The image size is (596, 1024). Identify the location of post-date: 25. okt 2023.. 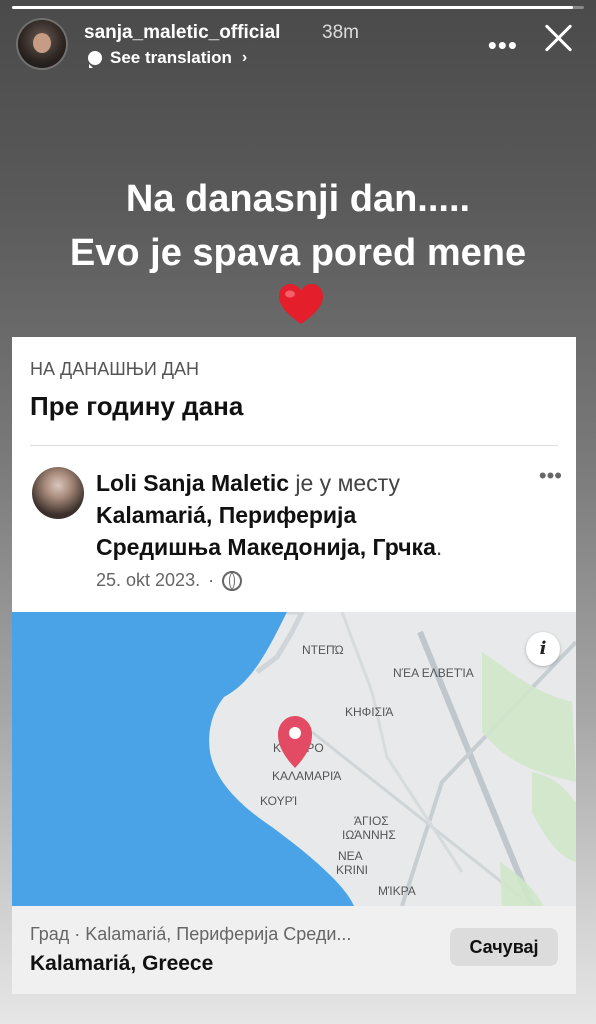
(148, 580).